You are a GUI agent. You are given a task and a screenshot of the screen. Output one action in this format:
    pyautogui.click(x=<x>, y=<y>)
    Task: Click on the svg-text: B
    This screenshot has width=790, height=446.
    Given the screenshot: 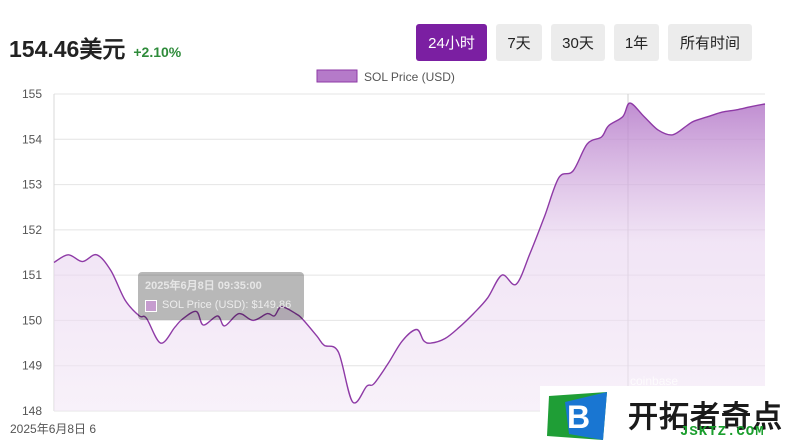 What is the action you would take?
    pyautogui.click(x=578, y=417)
    